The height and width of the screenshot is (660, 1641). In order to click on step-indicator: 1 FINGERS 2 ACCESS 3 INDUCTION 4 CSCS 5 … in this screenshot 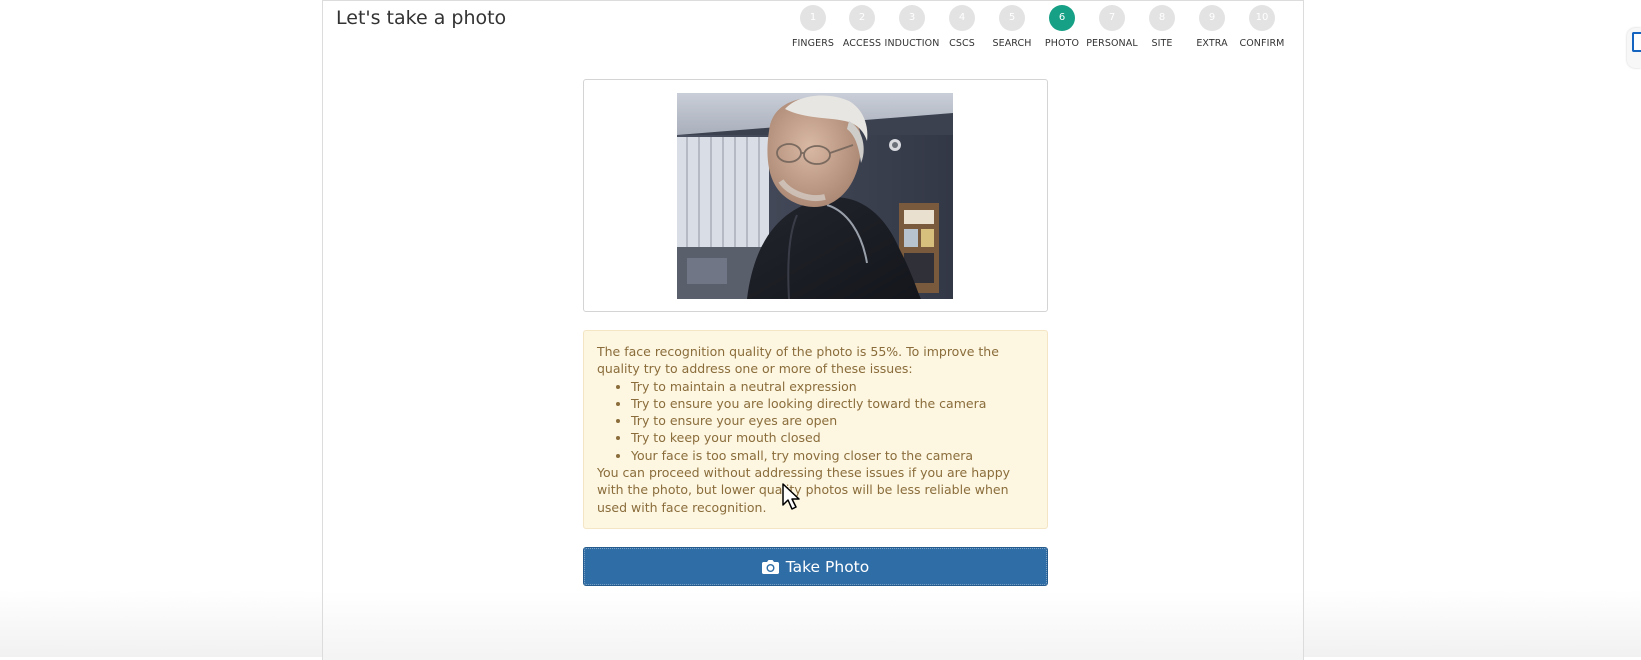, I will do `click(813, 31)`.